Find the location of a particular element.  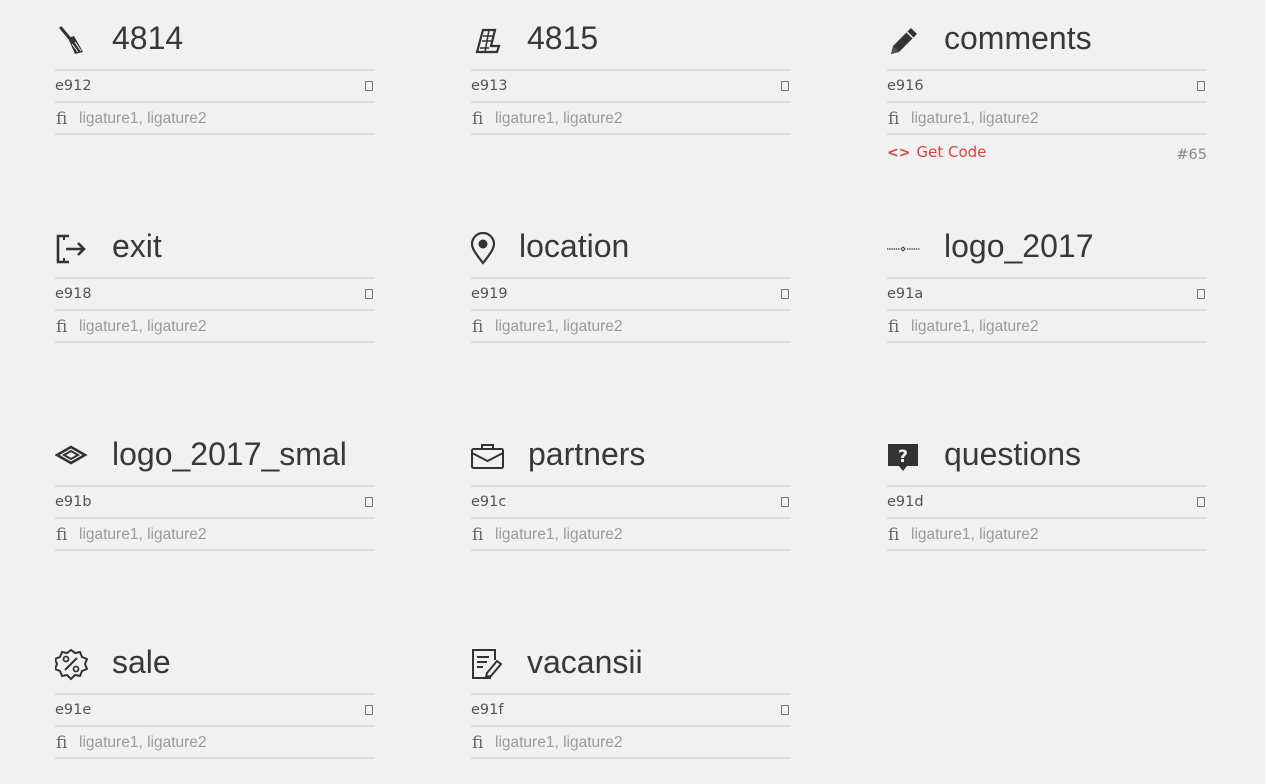

question-bubble-icon: ? is located at coordinates (904, 457).